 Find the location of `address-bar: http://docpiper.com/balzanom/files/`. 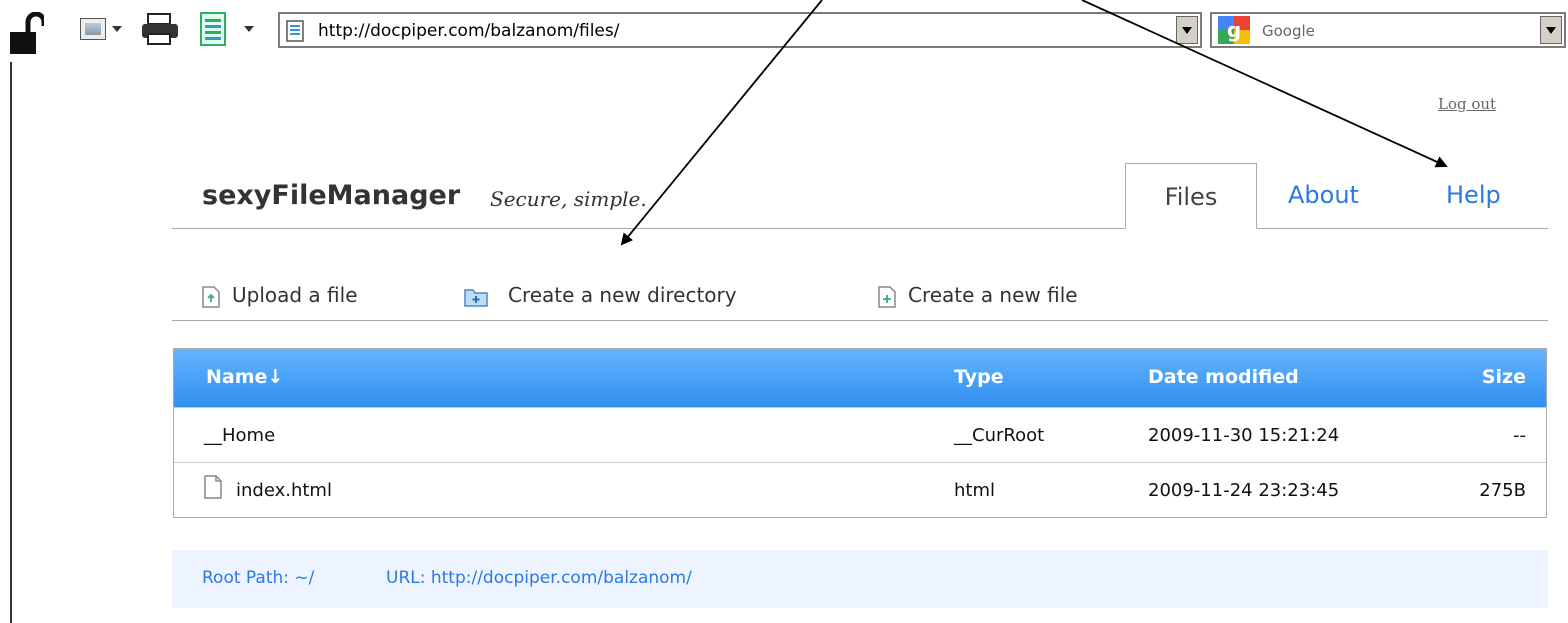

address-bar: http://docpiper.com/balzanom/files/ is located at coordinates (740, 30).